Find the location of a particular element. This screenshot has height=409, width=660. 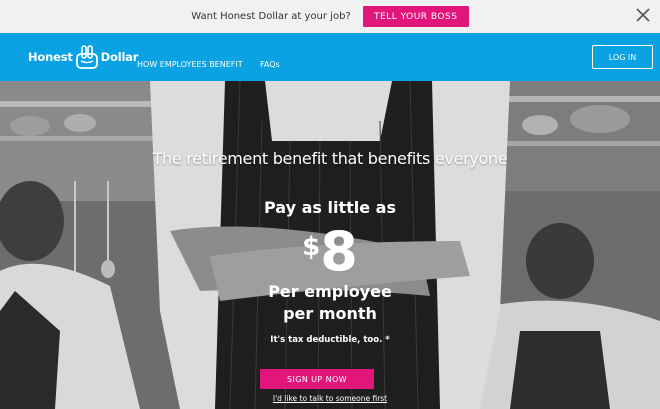

hero-per-month: per month is located at coordinates (330, 313).